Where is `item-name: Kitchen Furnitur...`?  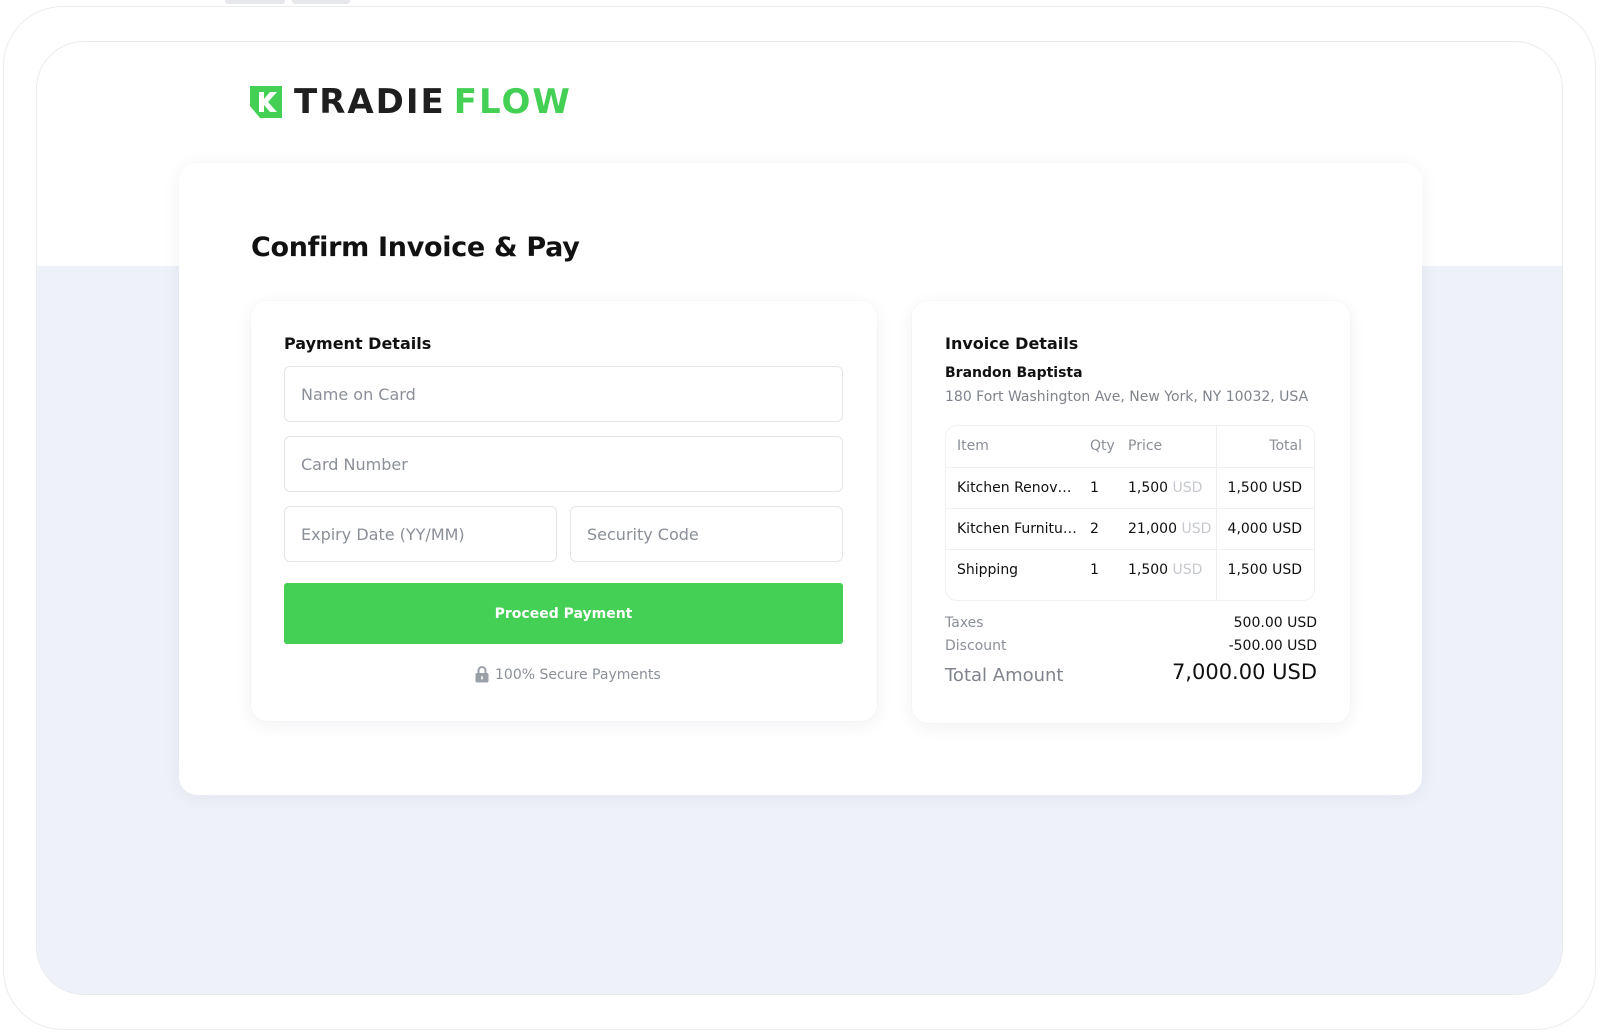
item-name: Kitchen Furnitur... is located at coordinates (1018, 529).